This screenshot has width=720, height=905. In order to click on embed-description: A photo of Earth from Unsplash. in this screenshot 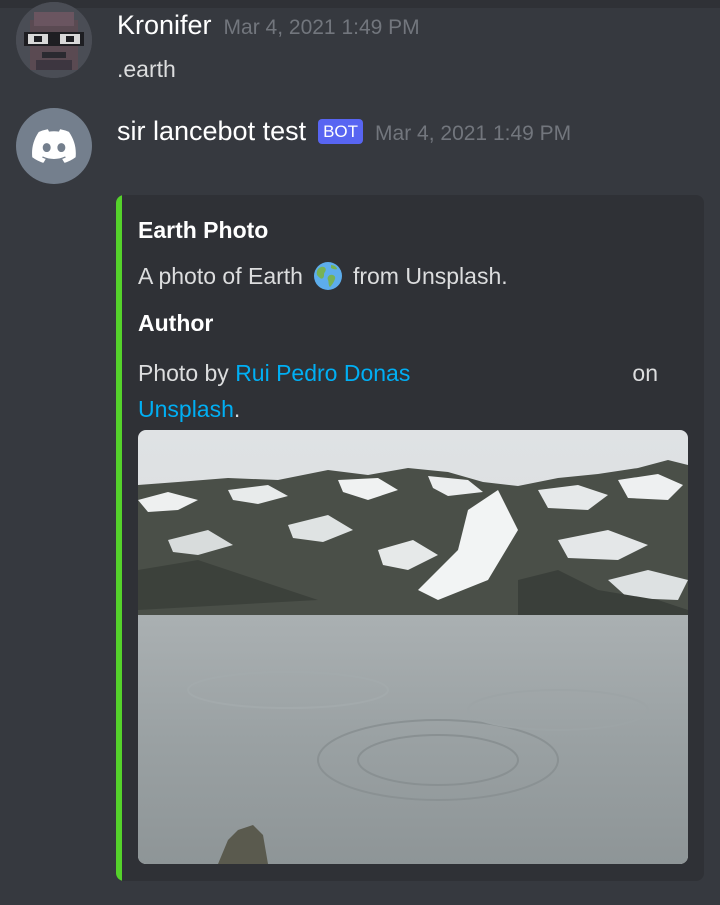, I will do `click(323, 276)`.